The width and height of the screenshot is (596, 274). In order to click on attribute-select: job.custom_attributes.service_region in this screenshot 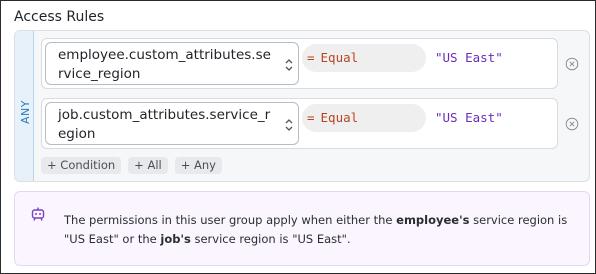, I will do `click(172, 123)`.